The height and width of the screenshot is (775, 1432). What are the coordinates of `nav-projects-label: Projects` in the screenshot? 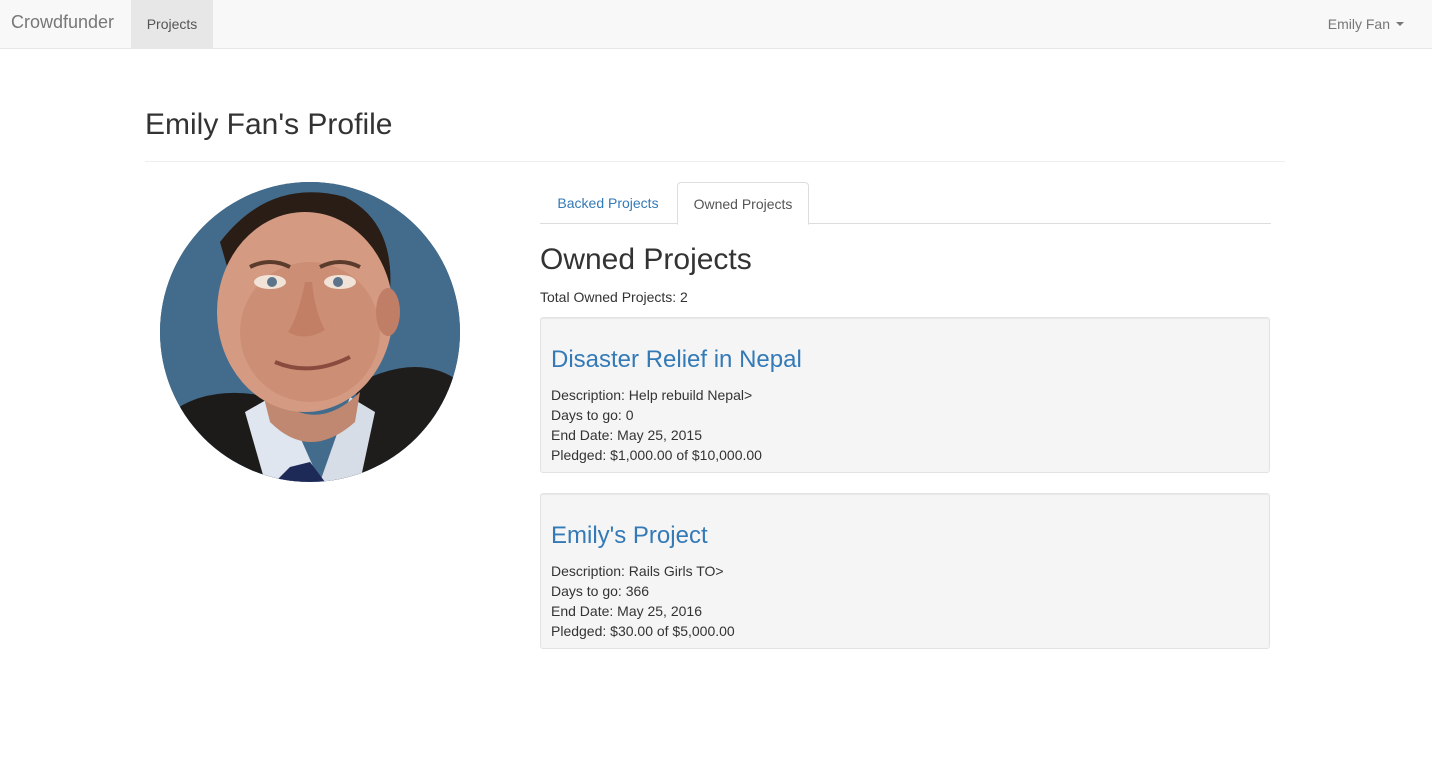 It's located at (172, 24).